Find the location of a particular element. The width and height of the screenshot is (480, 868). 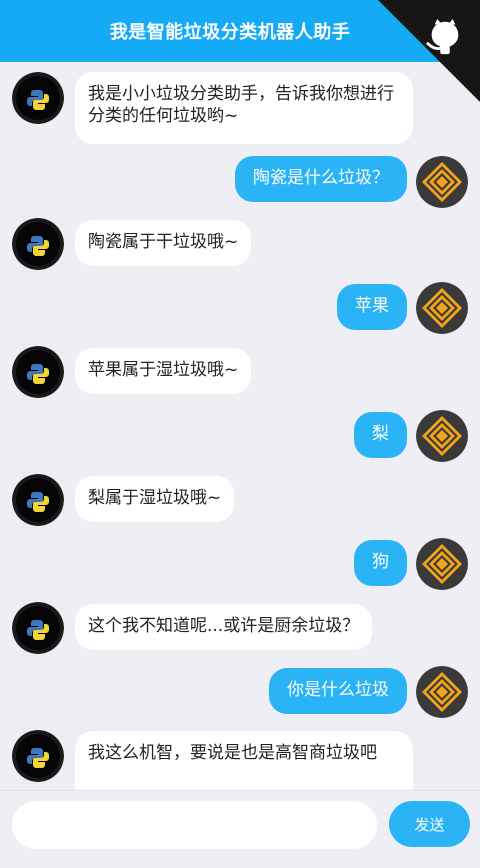

message-row: 陶瓷是什么垃圾？ is located at coordinates (240, 183).